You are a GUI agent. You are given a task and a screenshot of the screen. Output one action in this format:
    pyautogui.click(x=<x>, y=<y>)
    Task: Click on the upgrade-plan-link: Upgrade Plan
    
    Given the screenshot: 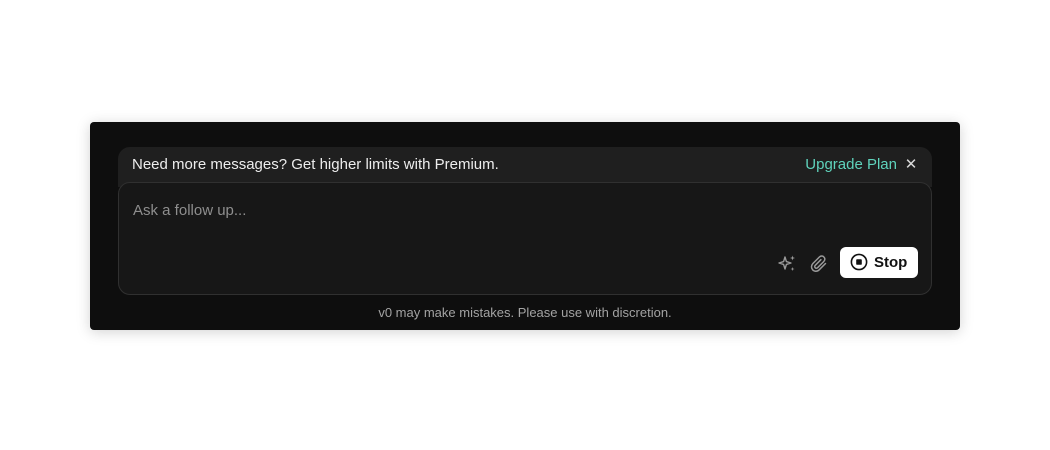 What is the action you would take?
    pyautogui.click(x=851, y=165)
    